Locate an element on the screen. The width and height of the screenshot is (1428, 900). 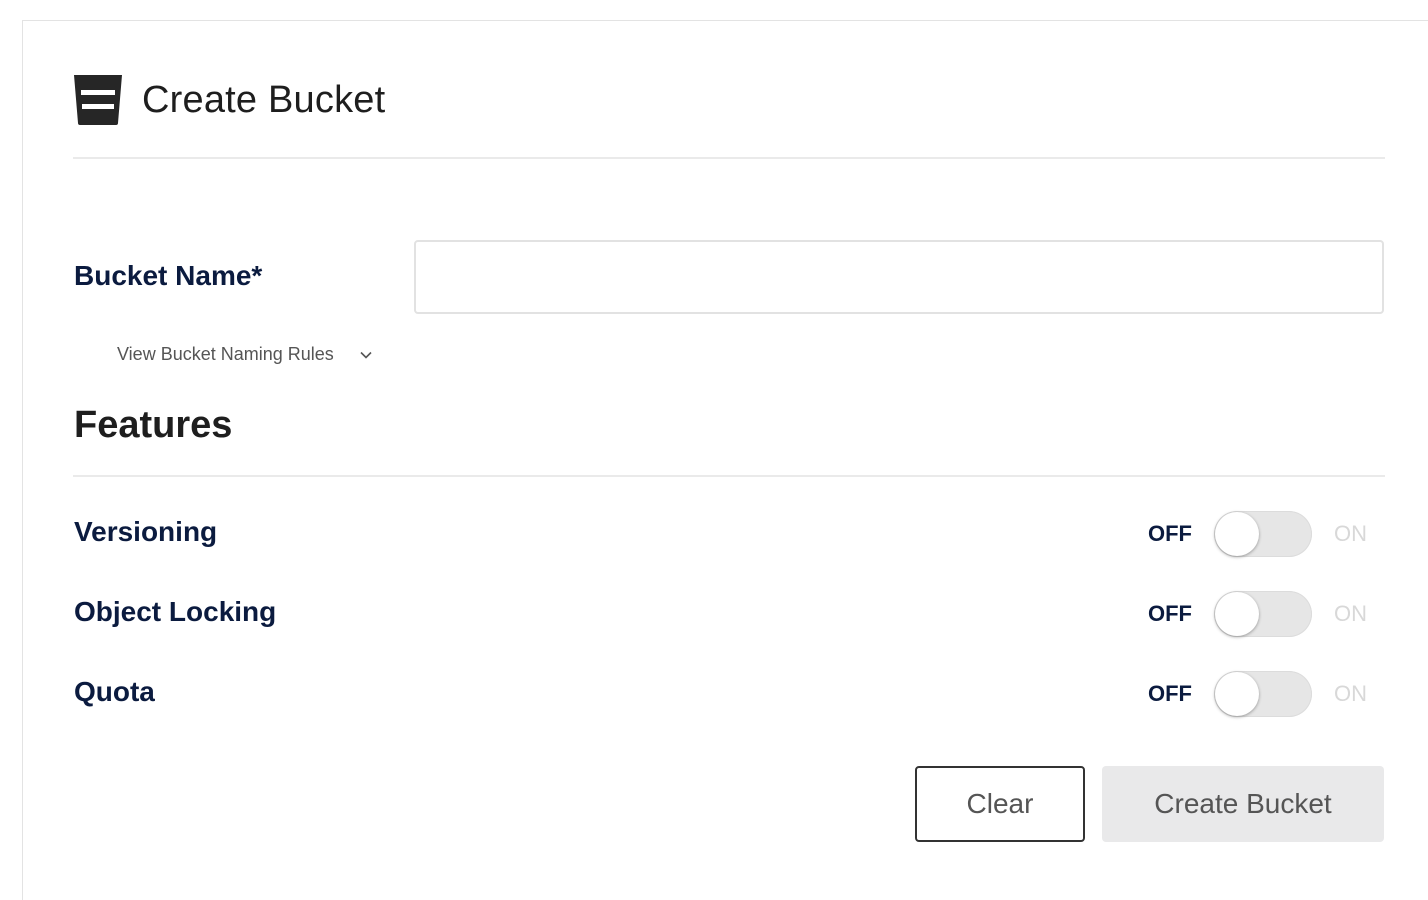
object-locking-toggle is located at coordinates (1263, 614).